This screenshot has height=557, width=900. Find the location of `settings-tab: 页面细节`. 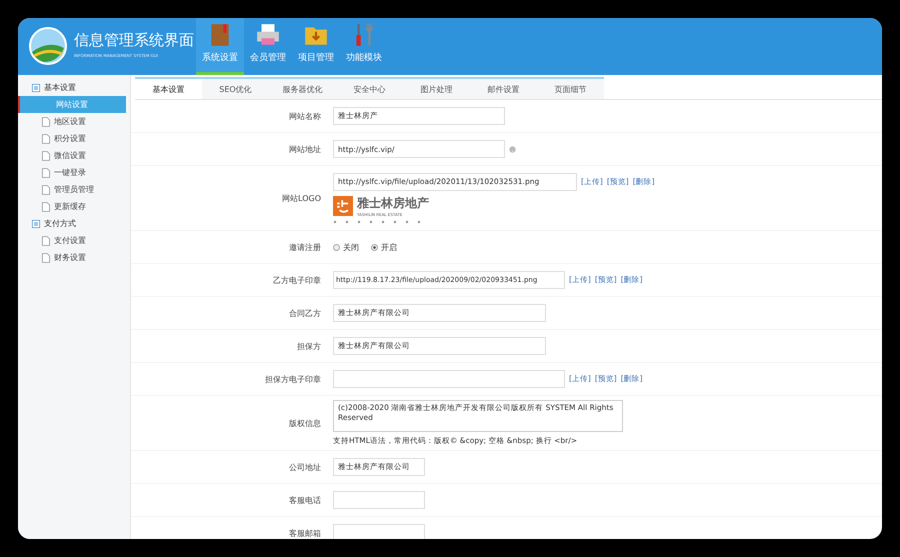

settings-tab: 页面细节 is located at coordinates (570, 88).